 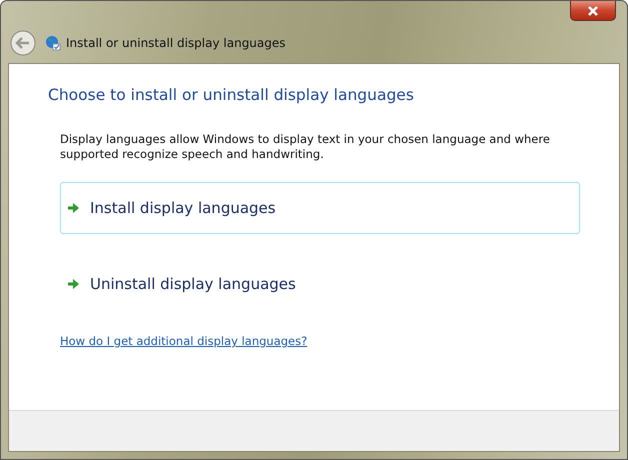 I want to click on option-link: Install display languages, so click(x=320, y=208).